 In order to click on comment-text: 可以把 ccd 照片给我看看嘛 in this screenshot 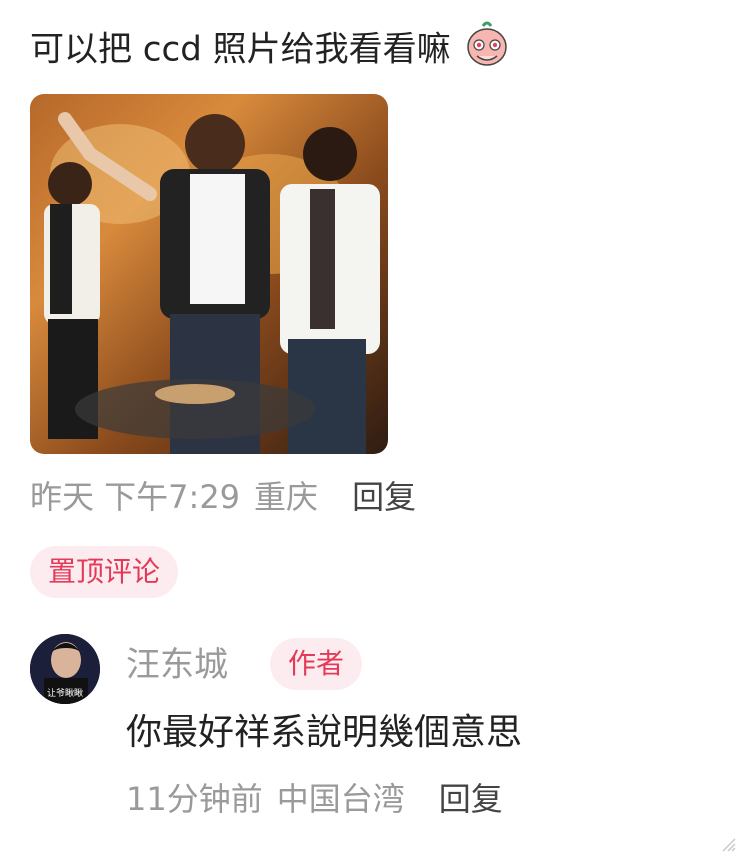, I will do `click(270, 51)`.